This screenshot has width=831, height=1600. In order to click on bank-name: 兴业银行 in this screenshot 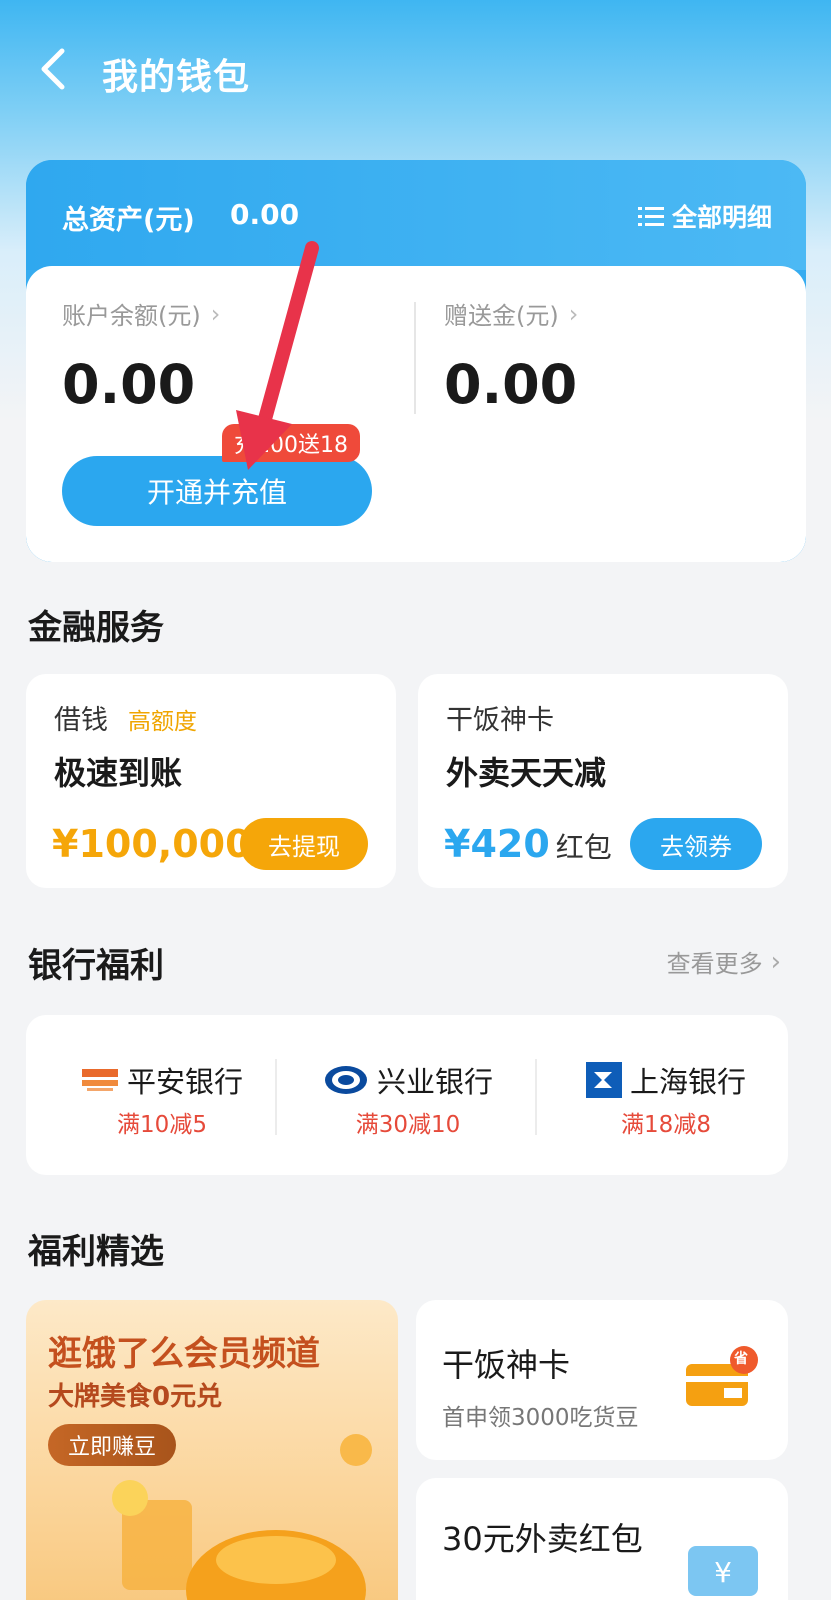, I will do `click(434, 1082)`.